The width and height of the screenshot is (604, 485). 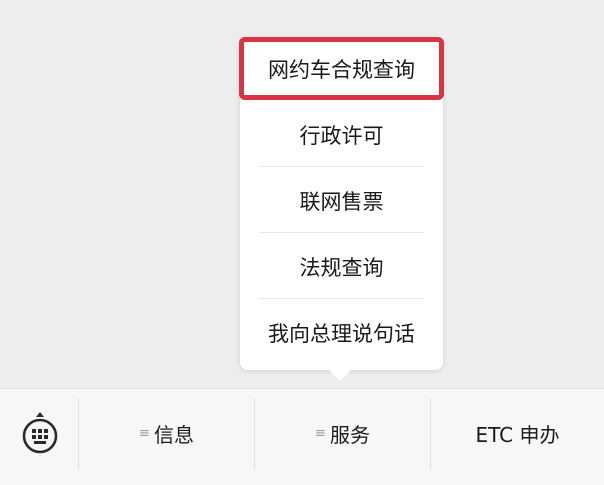 I want to click on keyboard-icon, so click(x=40, y=433).